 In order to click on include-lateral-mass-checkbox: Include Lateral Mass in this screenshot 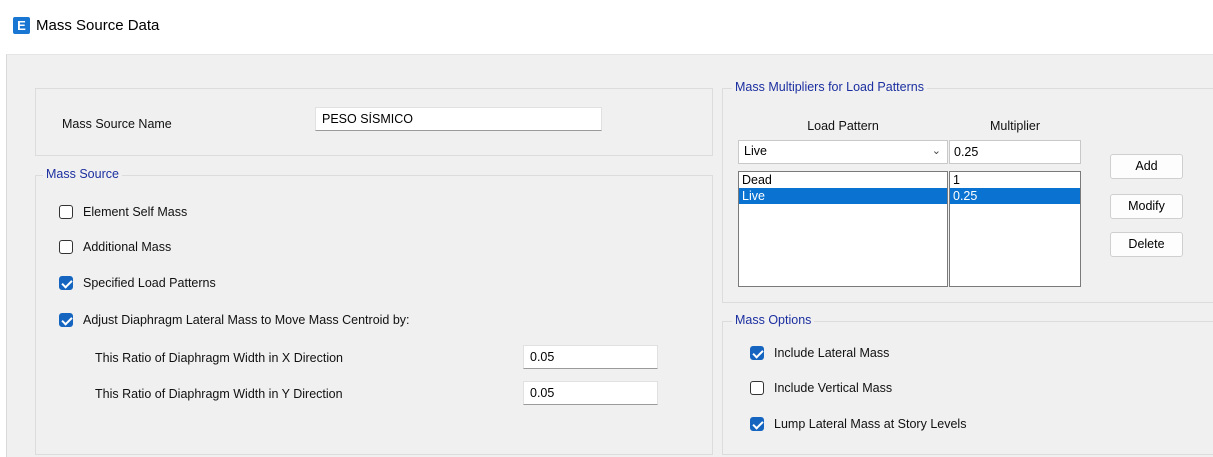, I will do `click(819, 353)`.